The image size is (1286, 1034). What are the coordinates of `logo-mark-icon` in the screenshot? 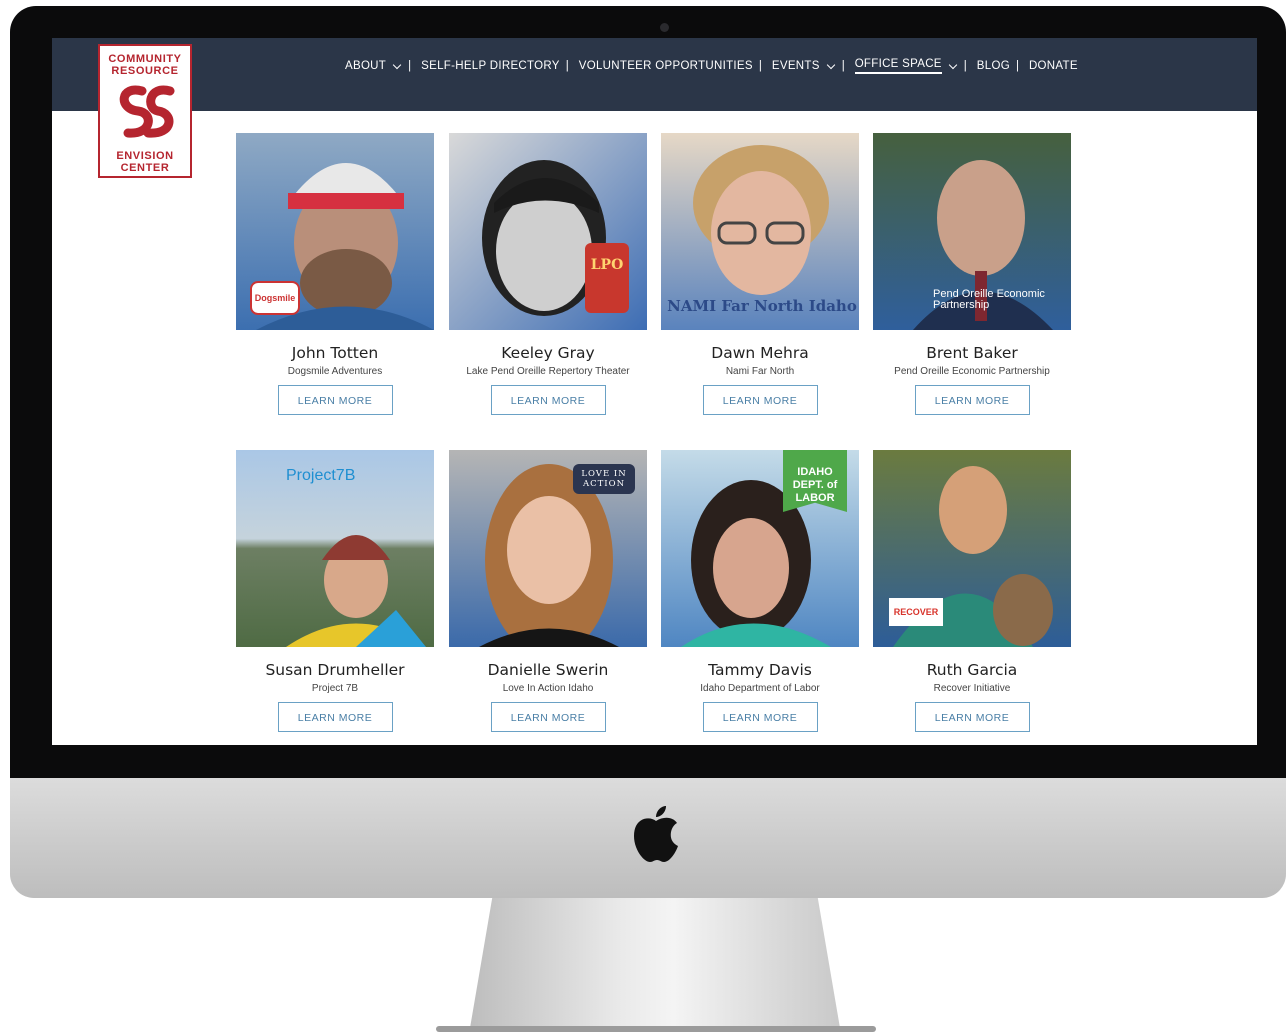 It's located at (147, 111).